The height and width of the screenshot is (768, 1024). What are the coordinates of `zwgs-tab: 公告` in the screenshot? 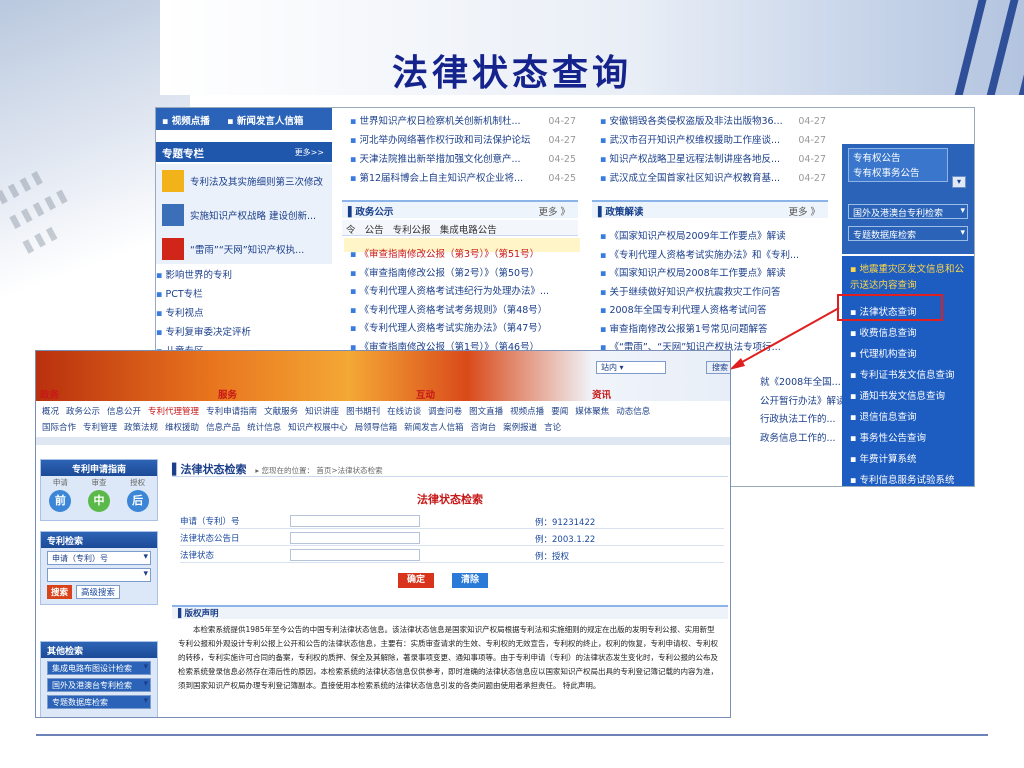 It's located at (374, 230).